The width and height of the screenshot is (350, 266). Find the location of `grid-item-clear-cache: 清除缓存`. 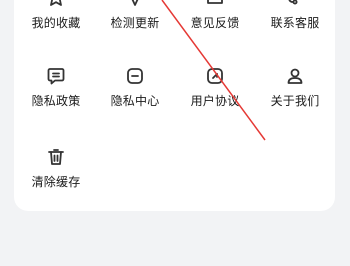

grid-item-clear-cache: 清除缓存 is located at coordinates (56, 168).